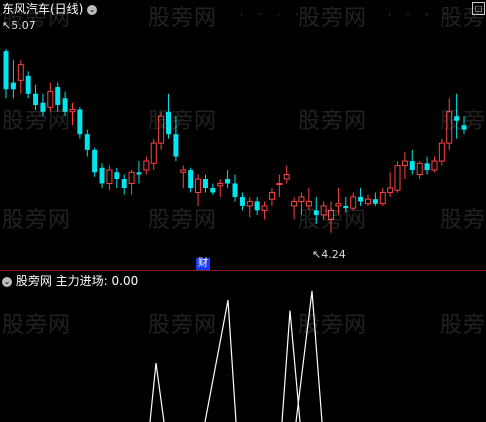 This screenshot has height=422, width=486. Describe the element at coordinates (329, 254) in the screenshot. I see `low-price-marker: ↖4.24` at that location.